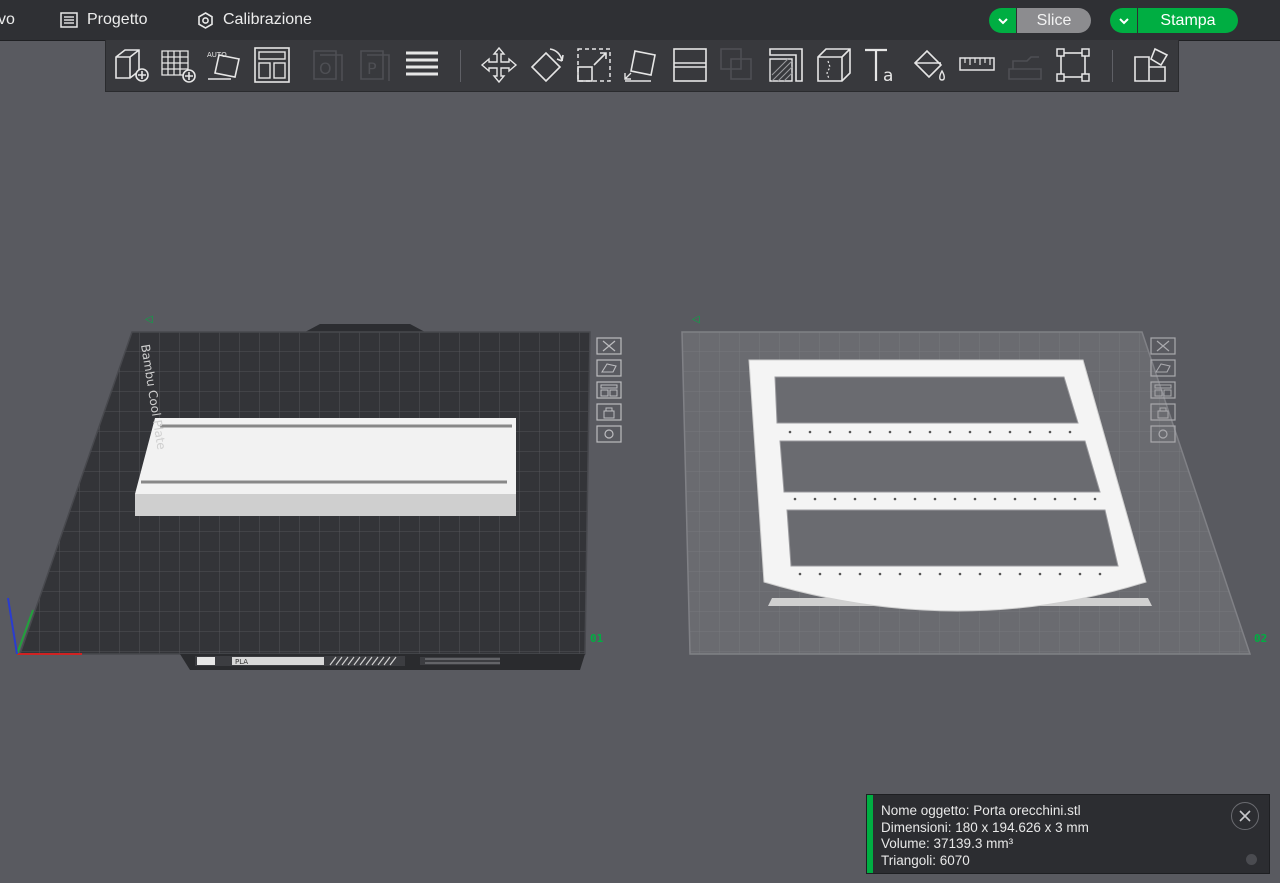  I want to click on mesh-boolean-icon, so click(736, 64).